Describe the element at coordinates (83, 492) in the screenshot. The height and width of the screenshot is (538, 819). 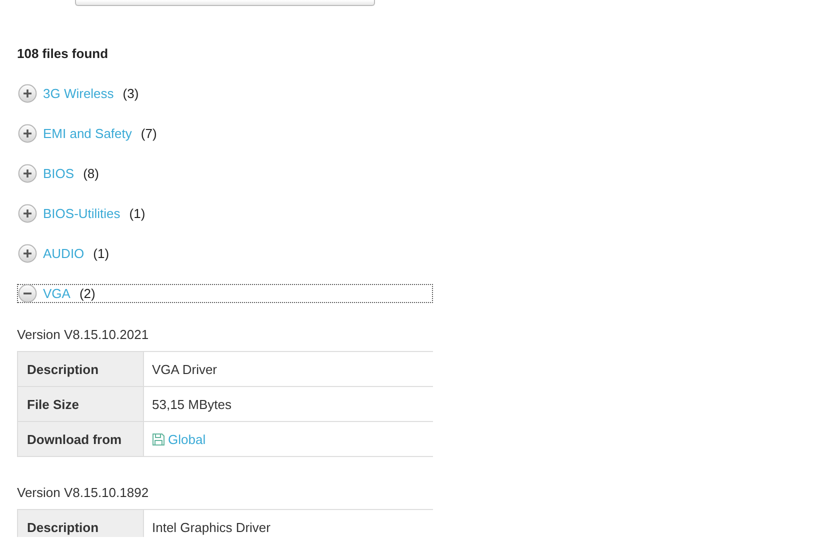
I see `version-title: Version V8.15.10.1892` at that location.